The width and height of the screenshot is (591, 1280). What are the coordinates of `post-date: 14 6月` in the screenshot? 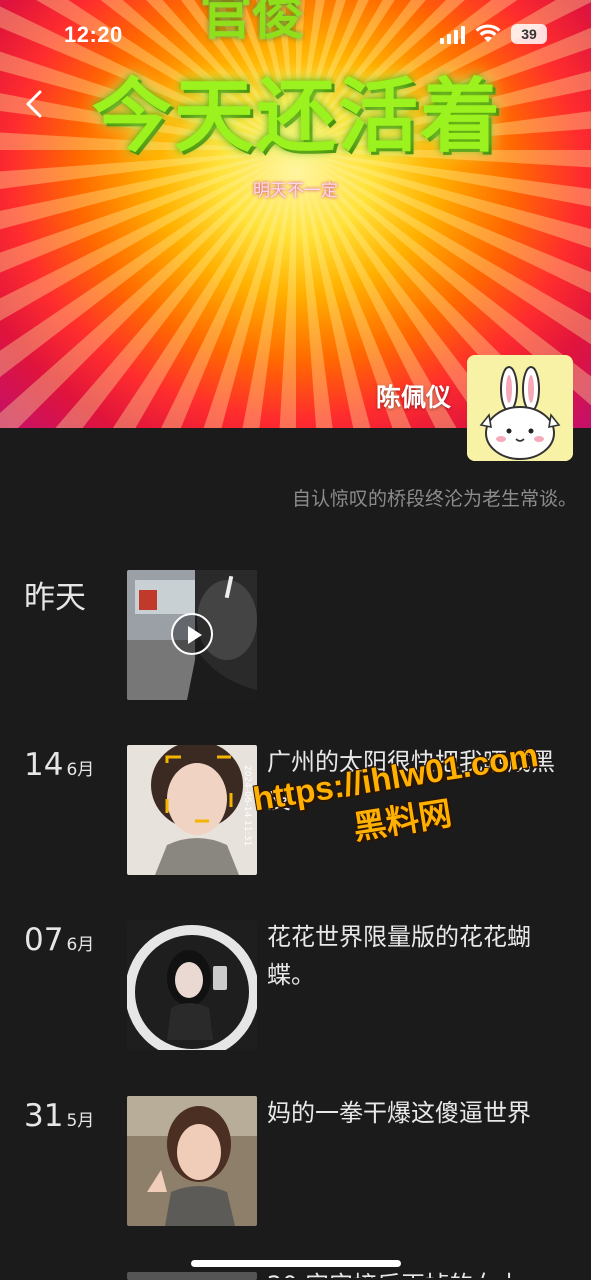 It's located at (59, 765).